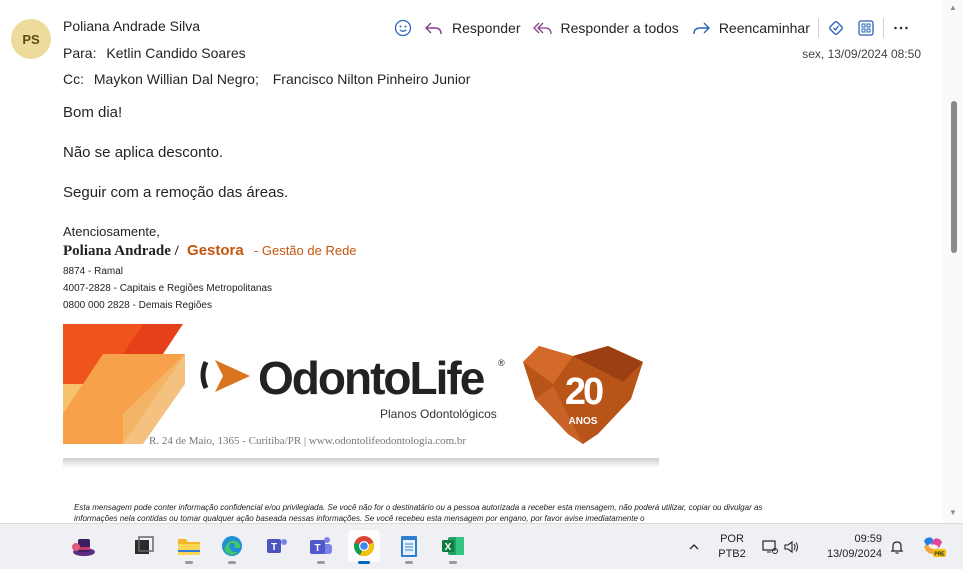  I want to click on apps-button, so click(866, 28).